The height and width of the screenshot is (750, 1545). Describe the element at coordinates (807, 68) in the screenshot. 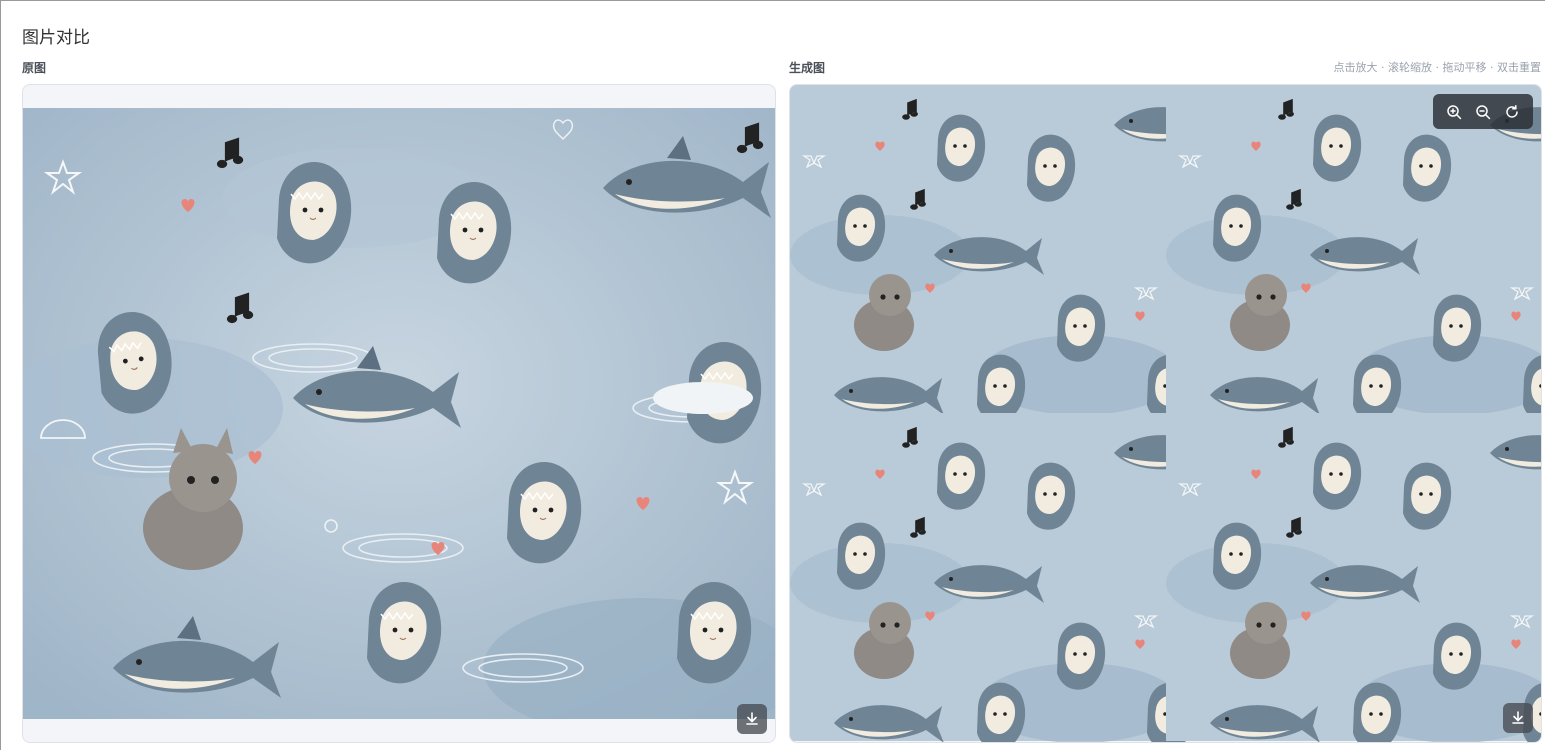

I see `generated-image-label: 生成图` at that location.